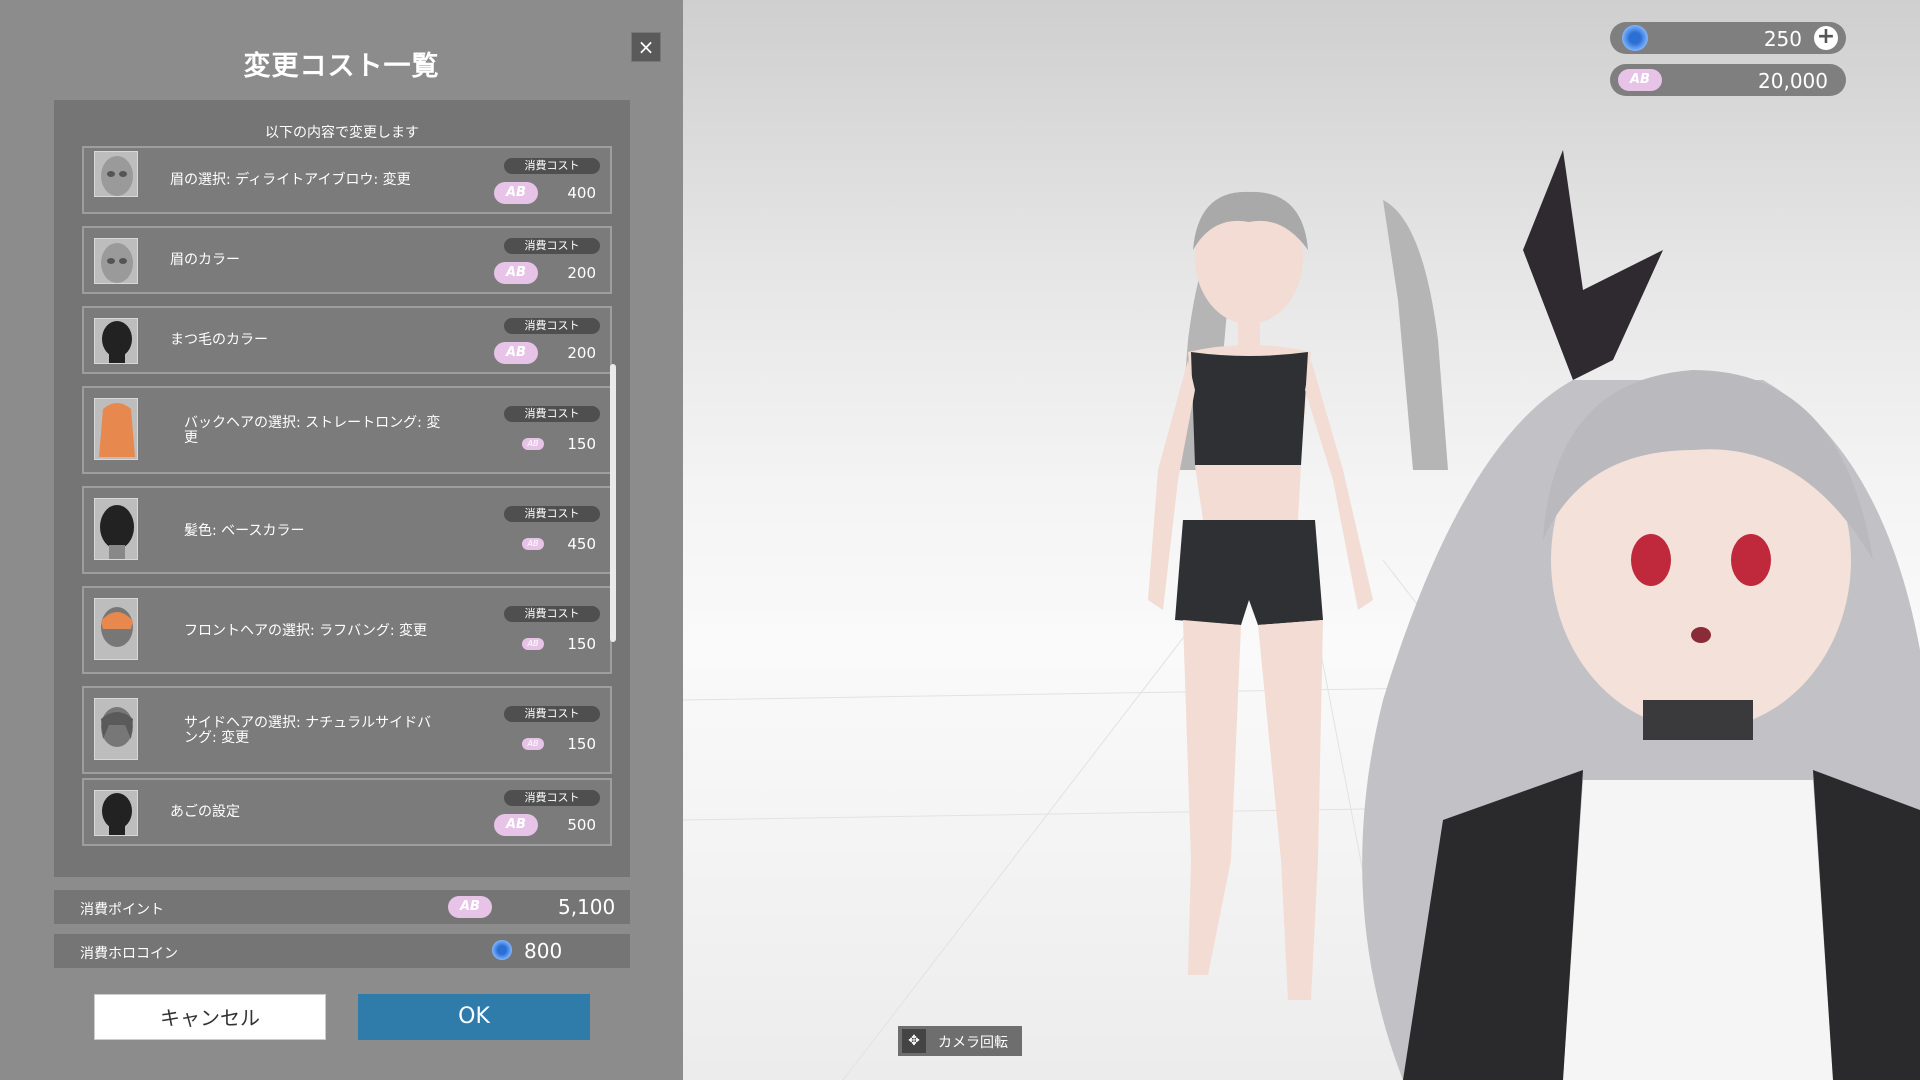 The width and height of the screenshot is (1920, 1080). What do you see at coordinates (347, 260) in the screenshot?
I see `cost-item: 眉のカラー 消費コスト AB 200` at bounding box center [347, 260].